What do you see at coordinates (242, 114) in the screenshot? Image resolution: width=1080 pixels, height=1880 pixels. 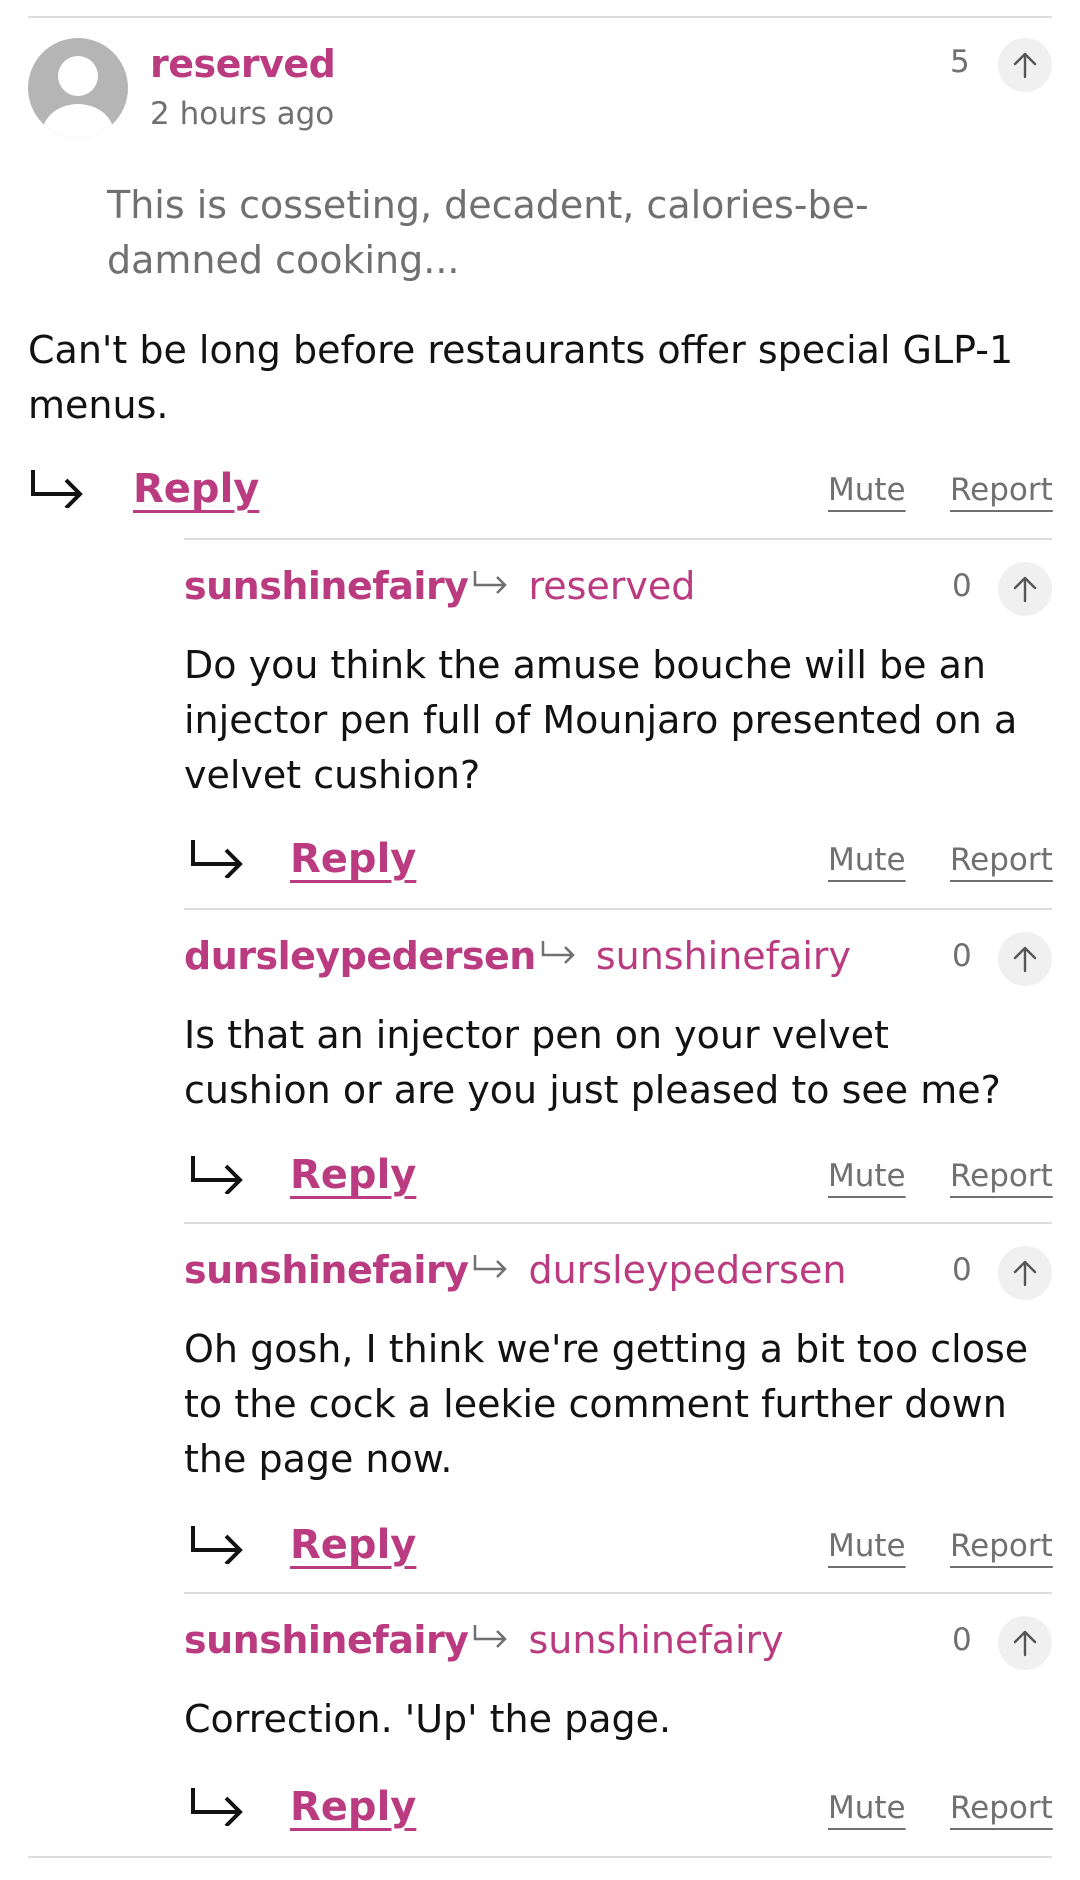 I see `comment-timestamp: 2 hours ago` at bounding box center [242, 114].